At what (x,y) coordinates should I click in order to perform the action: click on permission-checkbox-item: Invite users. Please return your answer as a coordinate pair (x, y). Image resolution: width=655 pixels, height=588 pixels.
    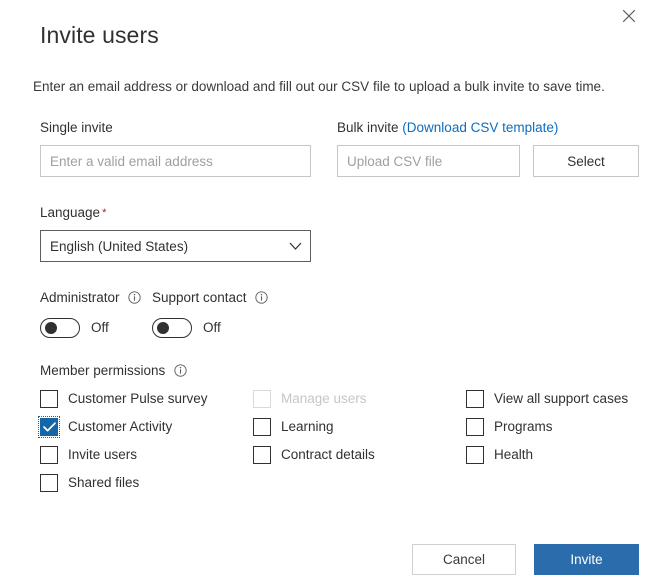
    Looking at the image, I should click on (124, 455).